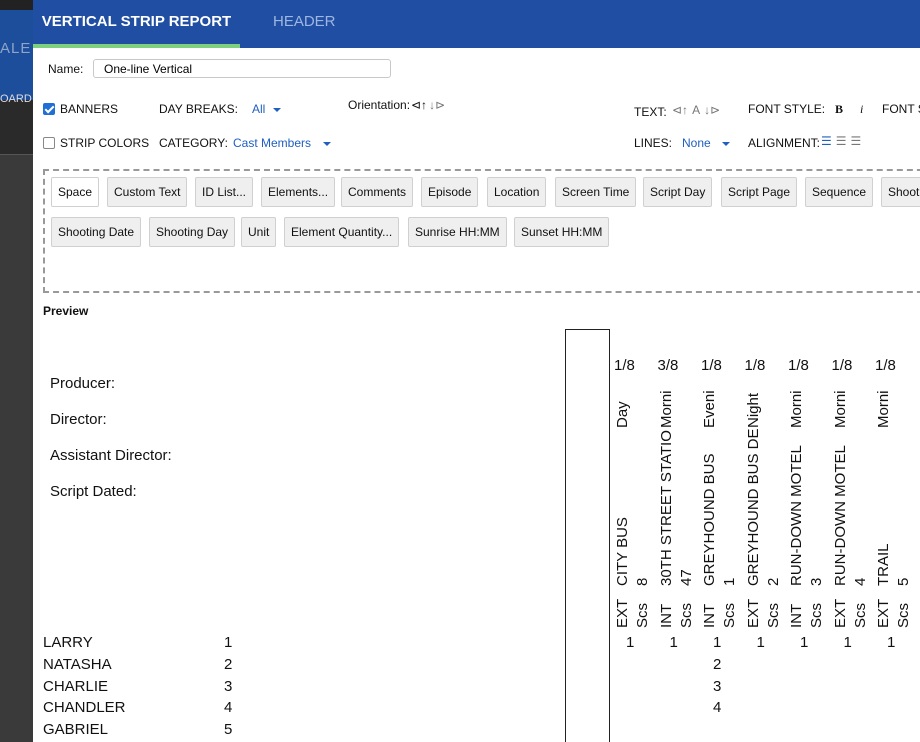 The width and height of the screenshot is (920, 742). Describe the element at coordinates (717, 664) in the screenshot. I see `strip-cast-id: 2` at that location.